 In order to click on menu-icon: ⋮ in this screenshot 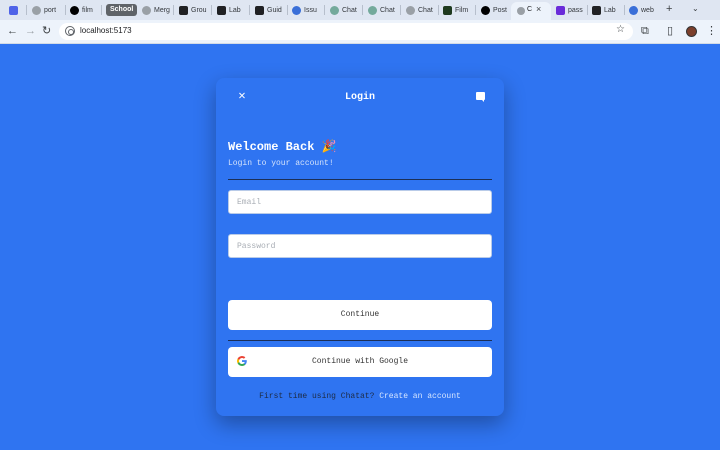, I will do `click(711, 31)`.